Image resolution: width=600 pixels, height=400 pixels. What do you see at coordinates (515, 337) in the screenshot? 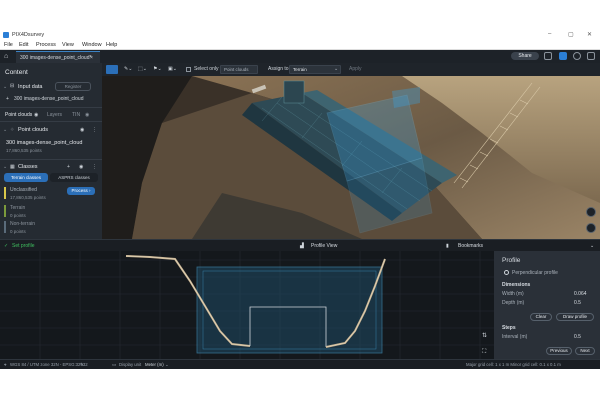
I see `interval-label: Interval (m)` at bounding box center [515, 337].